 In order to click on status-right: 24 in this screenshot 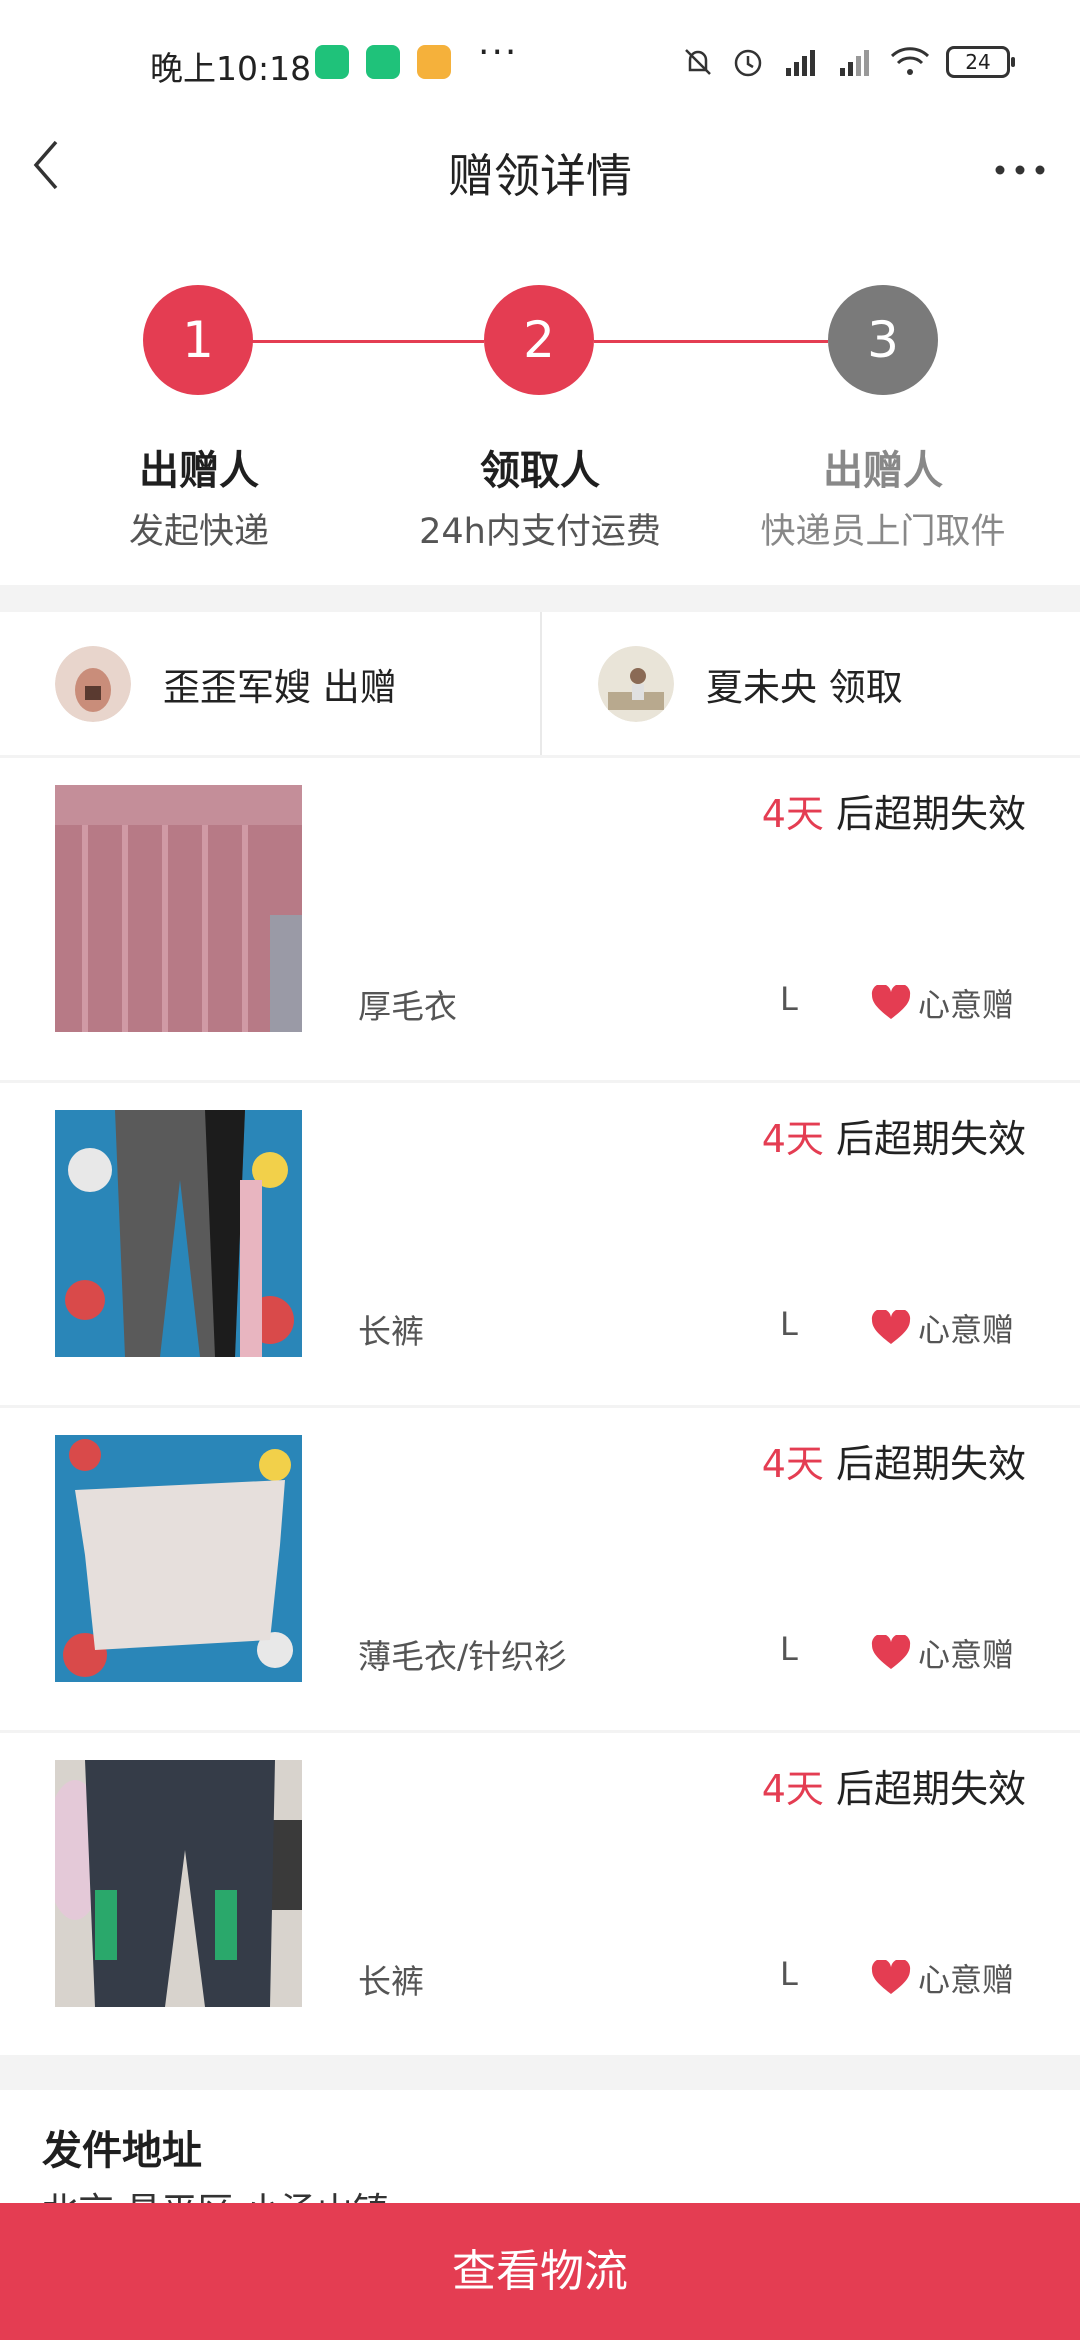, I will do `click(847, 62)`.